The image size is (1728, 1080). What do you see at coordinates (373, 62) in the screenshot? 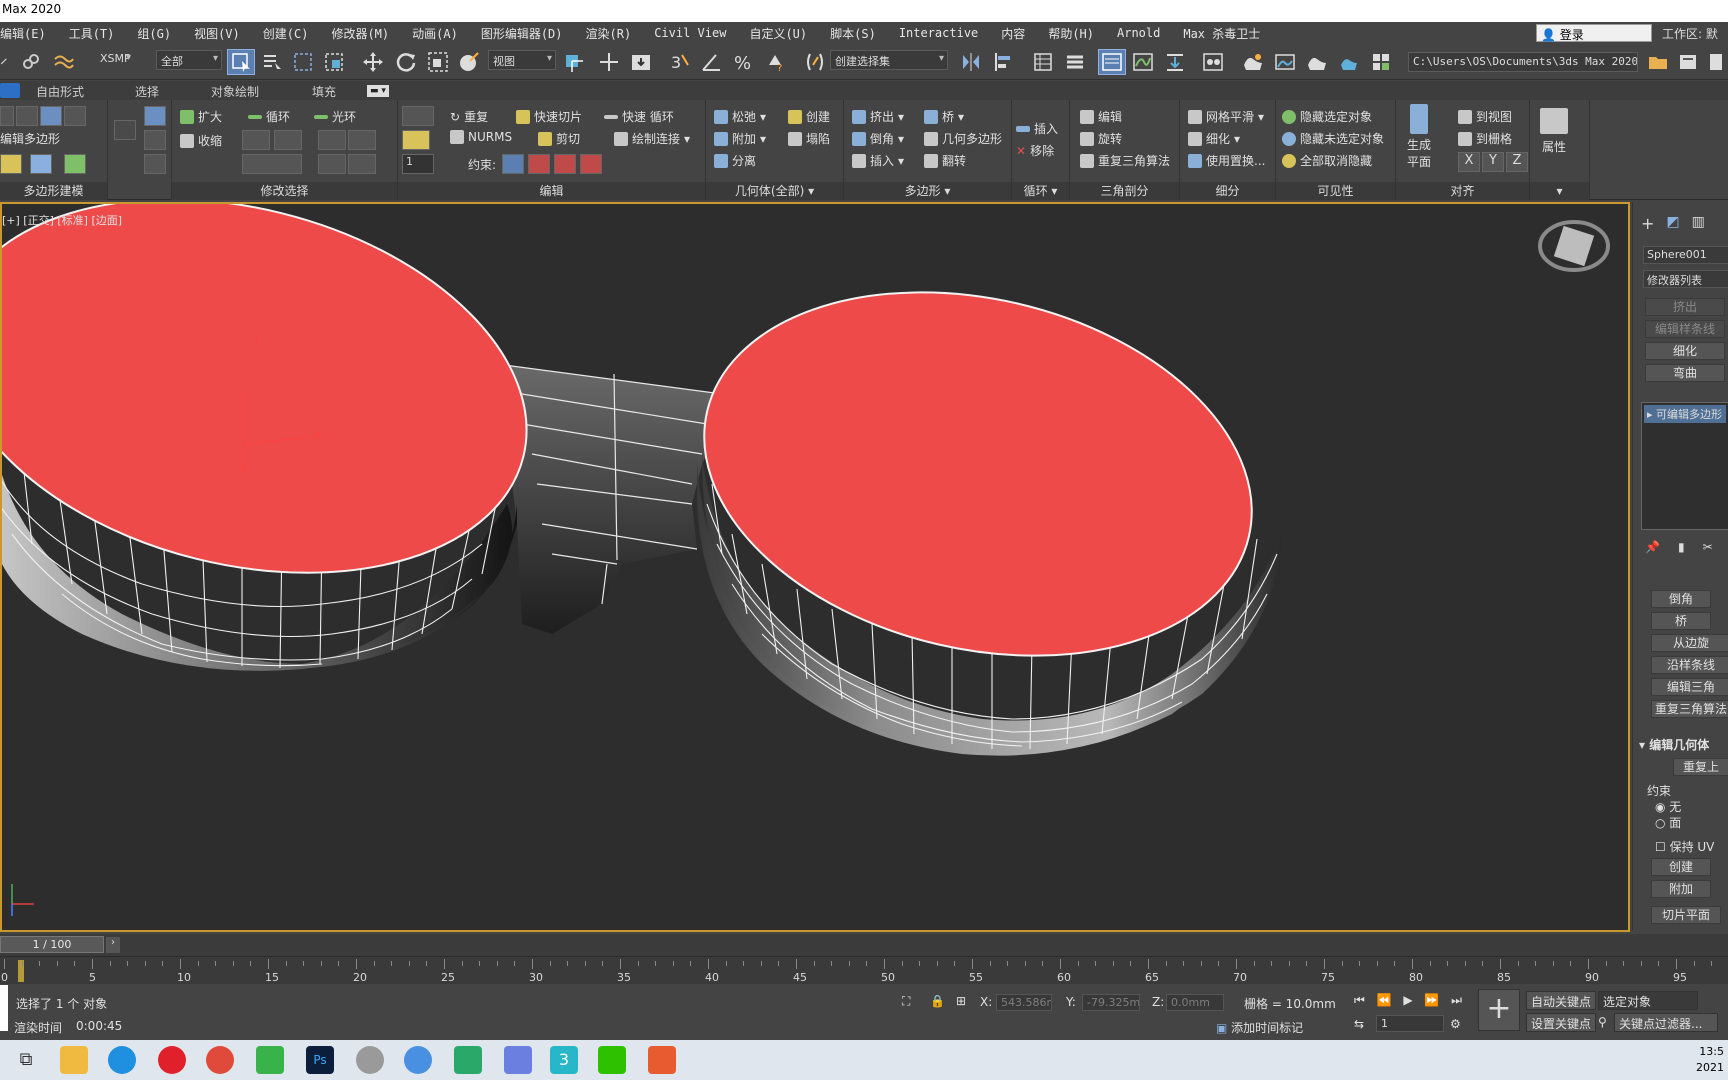
I see `move-icon` at bounding box center [373, 62].